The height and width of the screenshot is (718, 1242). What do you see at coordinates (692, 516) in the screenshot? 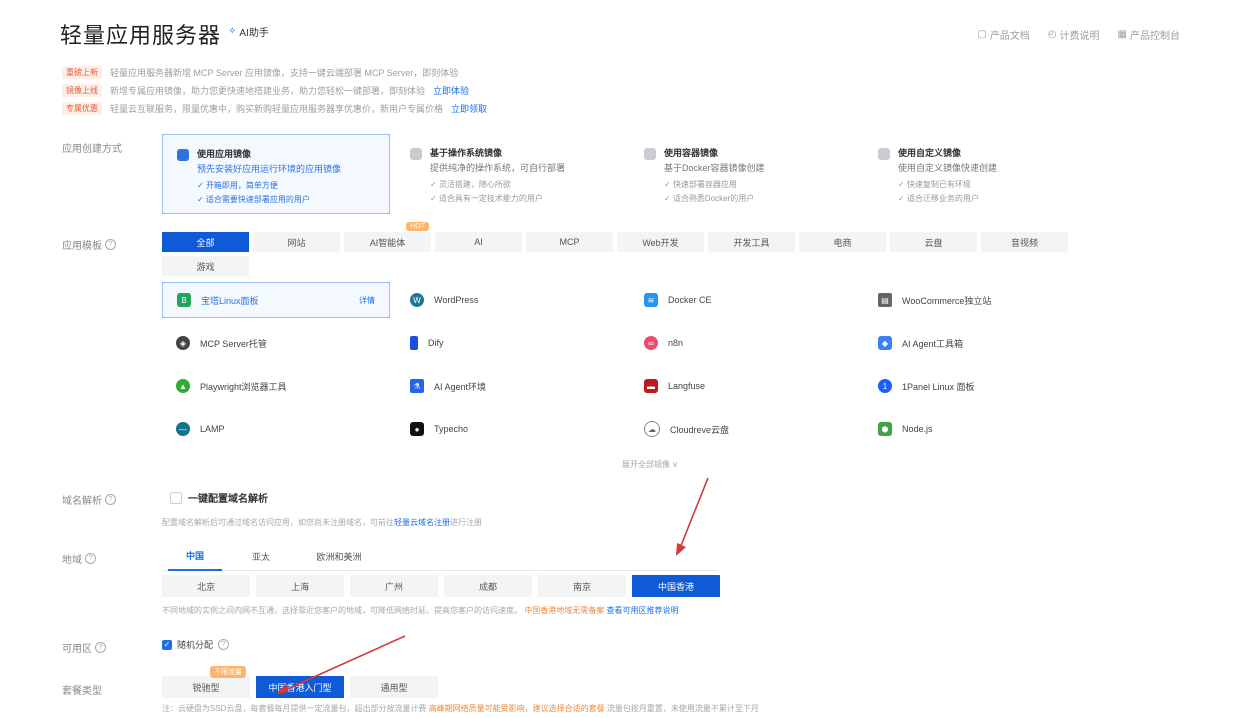
I see `annotation-arrow-region` at bounding box center [692, 516].